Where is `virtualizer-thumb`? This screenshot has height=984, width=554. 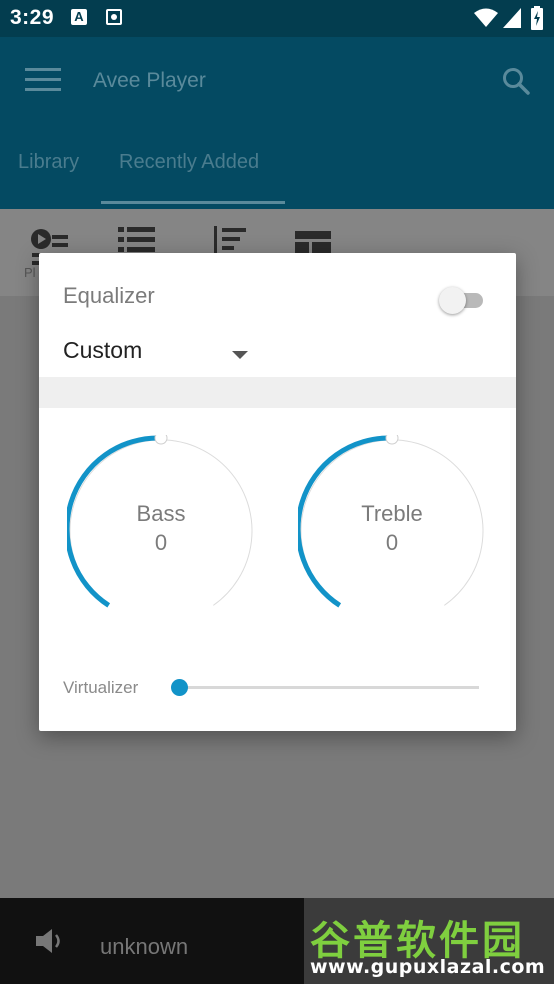
virtualizer-thumb is located at coordinates (179, 687).